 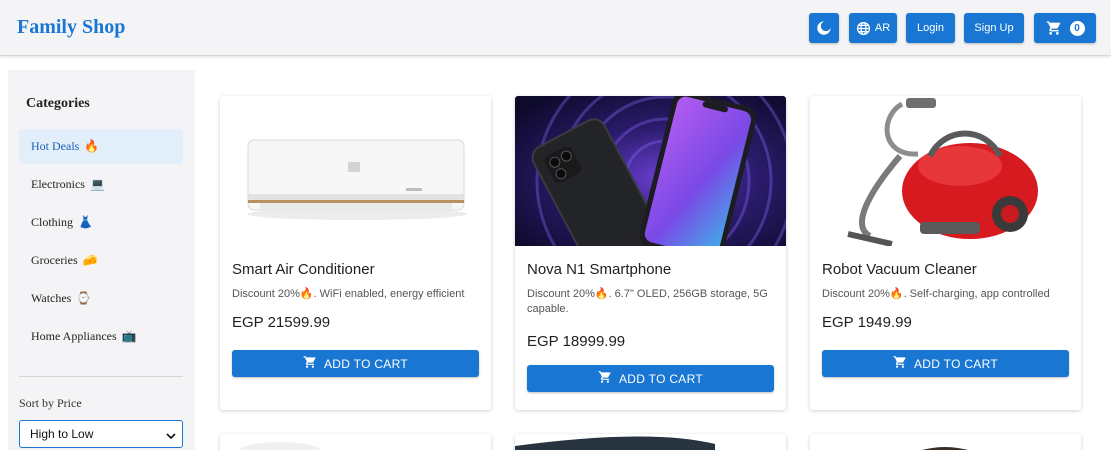 I want to click on fire-icon: 🔥, so click(x=92, y=146).